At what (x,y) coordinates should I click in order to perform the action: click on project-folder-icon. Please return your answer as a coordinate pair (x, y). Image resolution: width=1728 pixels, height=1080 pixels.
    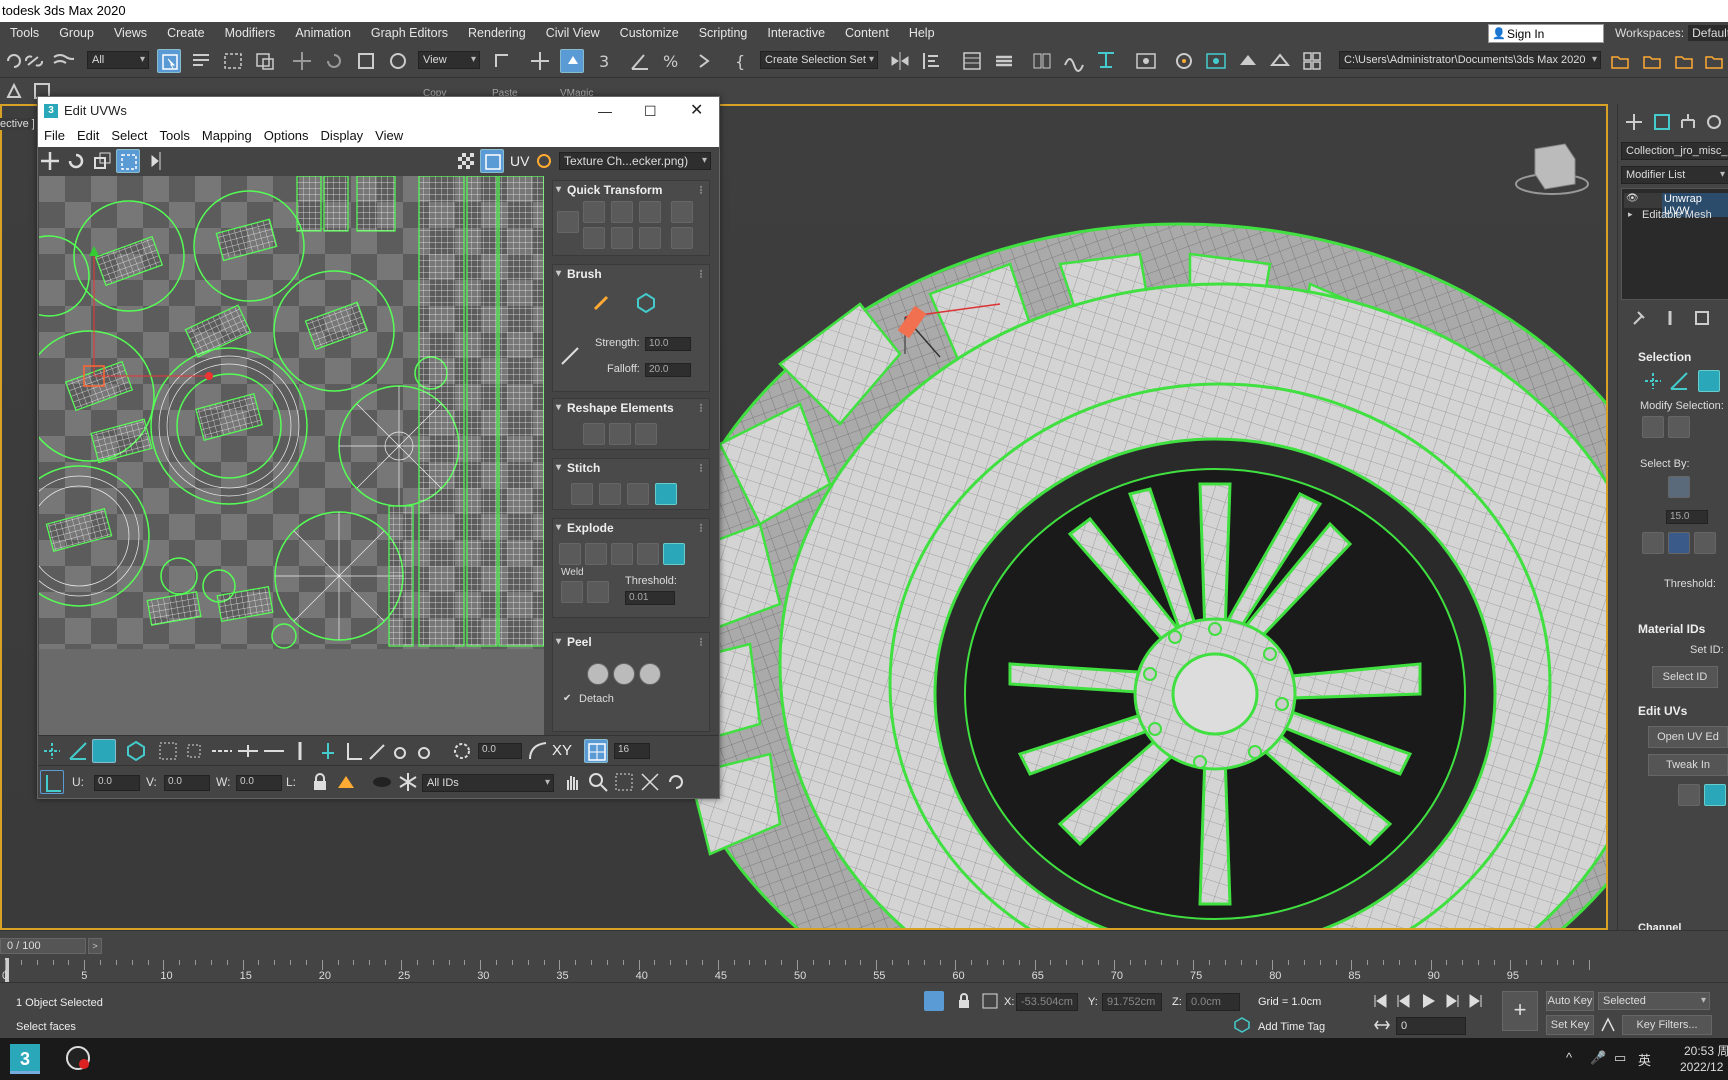
    Looking at the image, I should click on (1620, 61).